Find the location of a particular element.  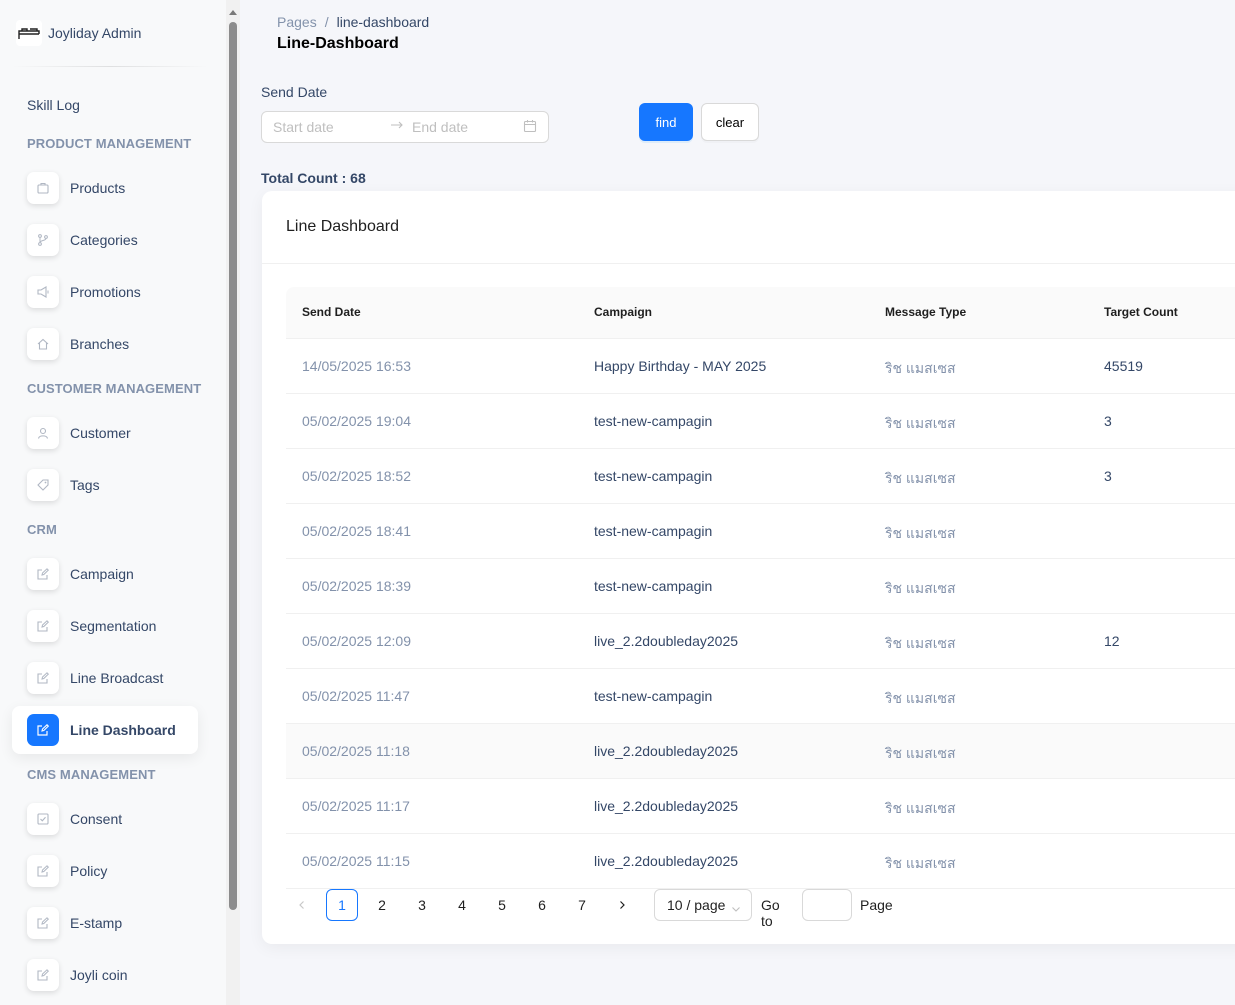

sidebar-item-line-dashboard: Line Dashboard is located at coordinates (105, 730).